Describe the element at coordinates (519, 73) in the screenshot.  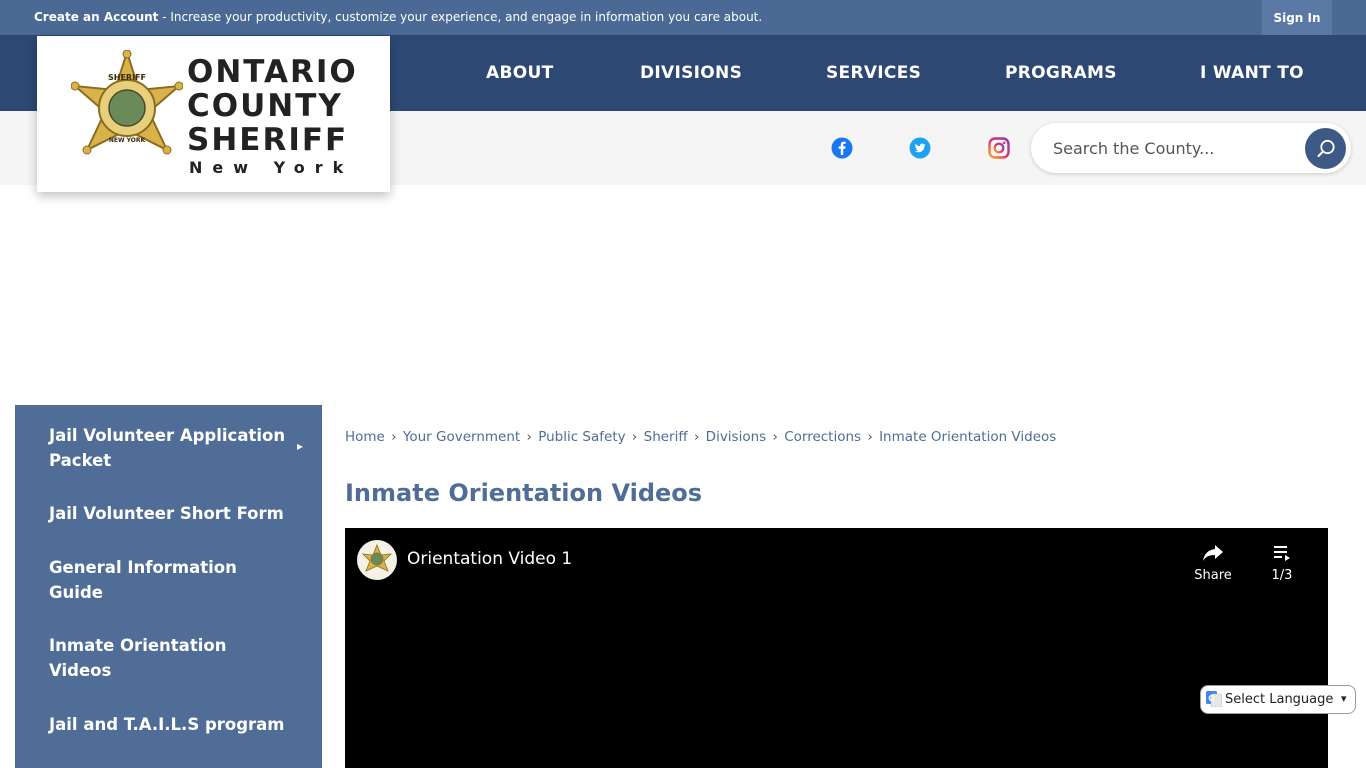
I see `nav-item-about: ABOUT` at that location.